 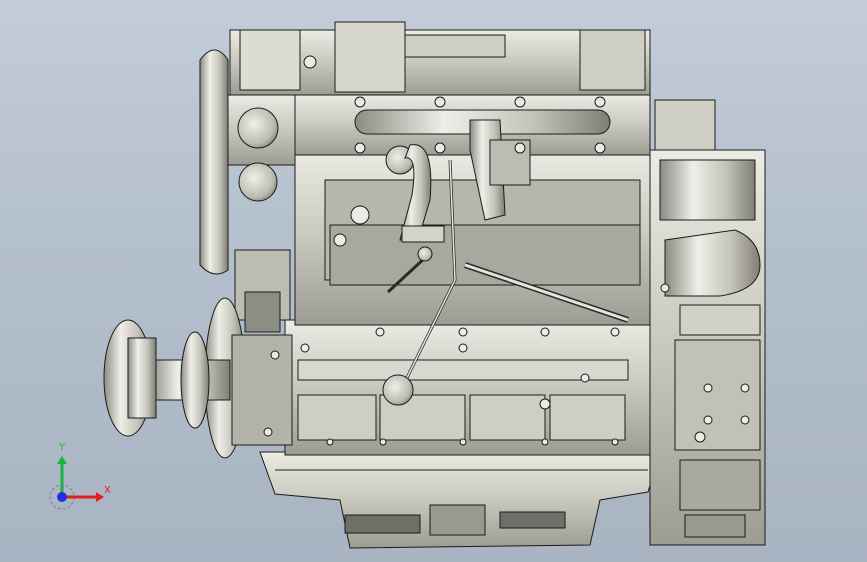 What do you see at coordinates (460, 500) in the screenshot?
I see `oil-pan` at bounding box center [460, 500].